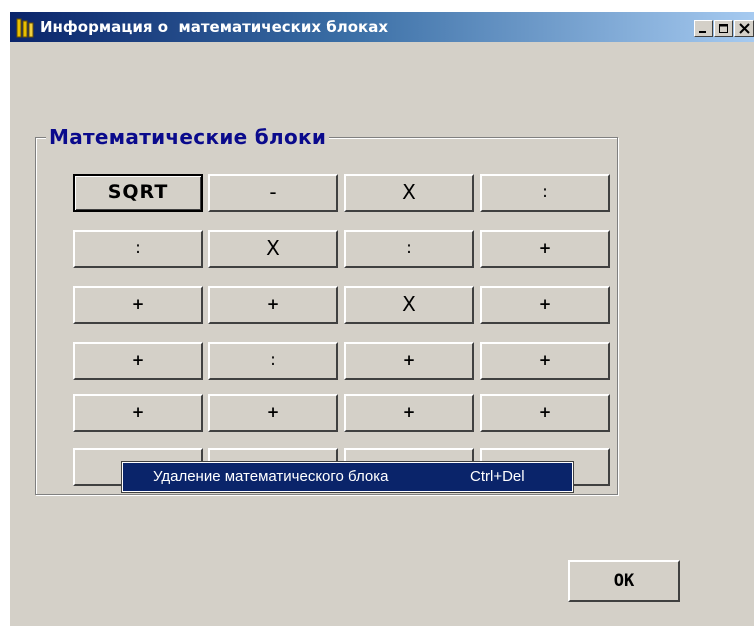 The width and height of the screenshot is (754, 626). What do you see at coordinates (273, 361) in the screenshot?
I see `math-block-r4c2: :` at bounding box center [273, 361].